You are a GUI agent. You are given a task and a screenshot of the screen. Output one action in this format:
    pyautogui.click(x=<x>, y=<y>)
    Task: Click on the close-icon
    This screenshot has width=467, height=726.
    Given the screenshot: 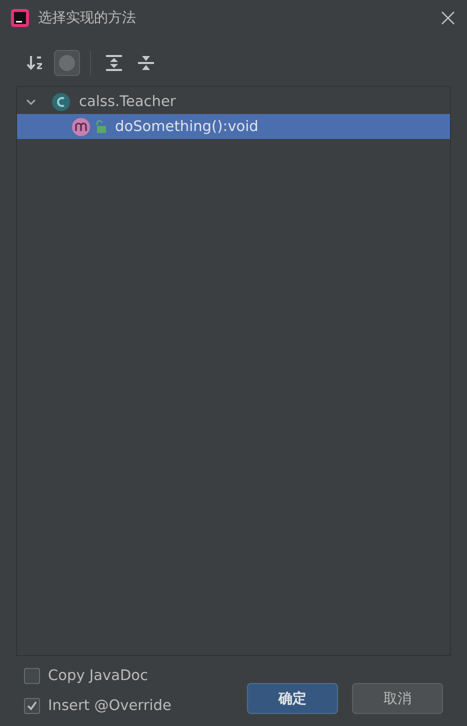 What is the action you would take?
    pyautogui.click(x=448, y=18)
    